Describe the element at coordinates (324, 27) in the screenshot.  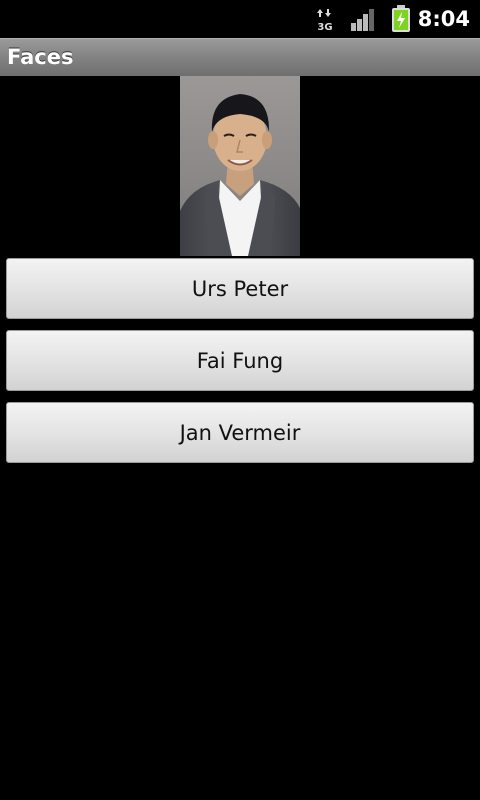
I see `network-label: 3G` at that location.